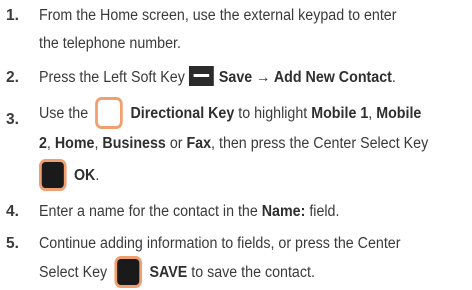 The width and height of the screenshot is (472, 290). What do you see at coordinates (182, 113) in the screenshot?
I see `key-name: Directional Key` at bounding box center [182, 113].